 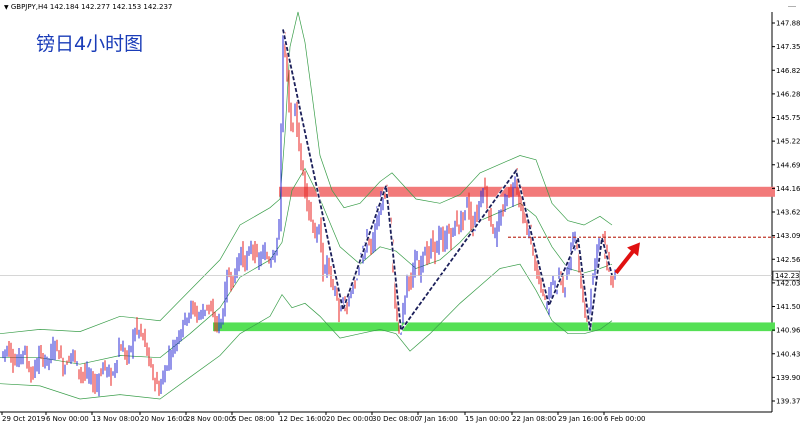 What do you see at coordinates (788, 402) in the screenshot?
I see `y-tick-label: 139.370` at bounding box center [788, 402].